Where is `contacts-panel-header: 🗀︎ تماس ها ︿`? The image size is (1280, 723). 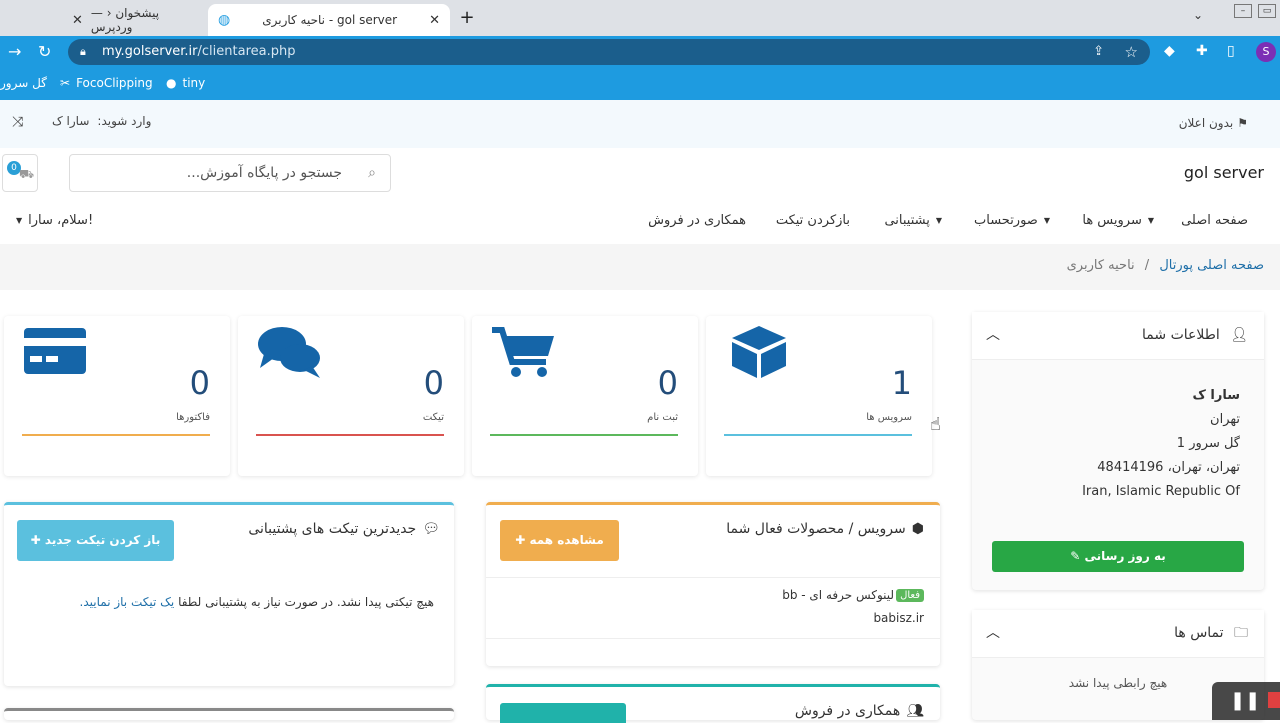
contacts-panel-header: 🗀︎ تماس ها ︿ is located at coordinates (1118, 634).